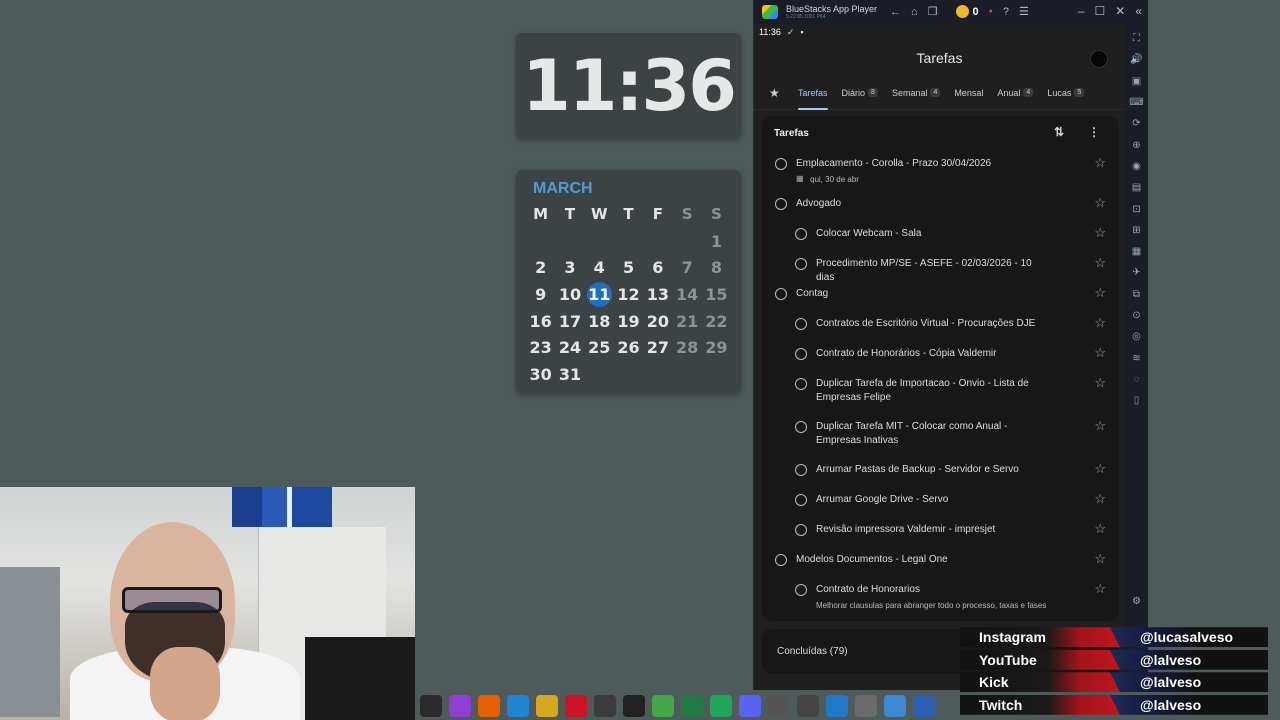 The width and height of the screenshot is (1280, 720). I want to click on tab-mensal: Mensal, so click(968, 93).